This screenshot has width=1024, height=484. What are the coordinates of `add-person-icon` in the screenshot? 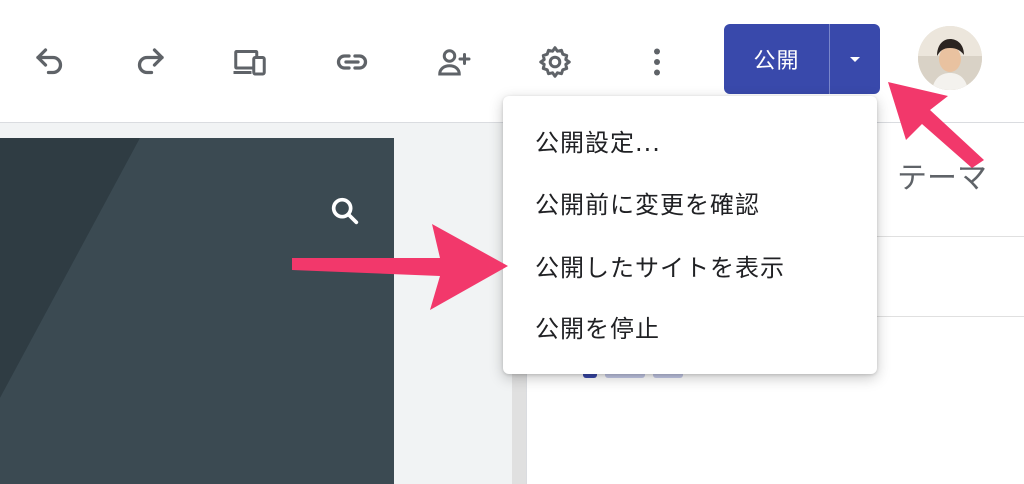 It's located at (454, 62).